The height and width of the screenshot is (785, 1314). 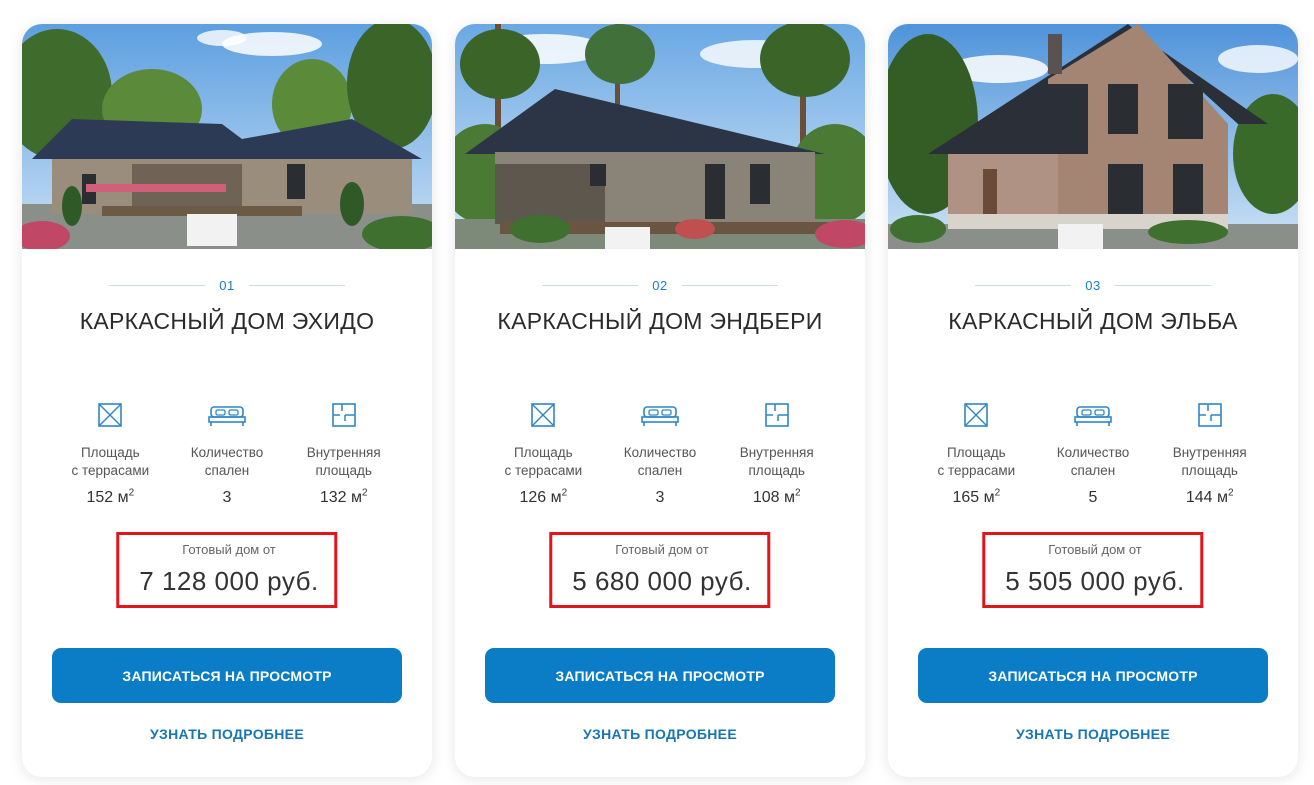 What do you see at coordinates (543, 496) in the screenshot?
I see `stat-value: 126 м2` at bounding box center [543, 496].